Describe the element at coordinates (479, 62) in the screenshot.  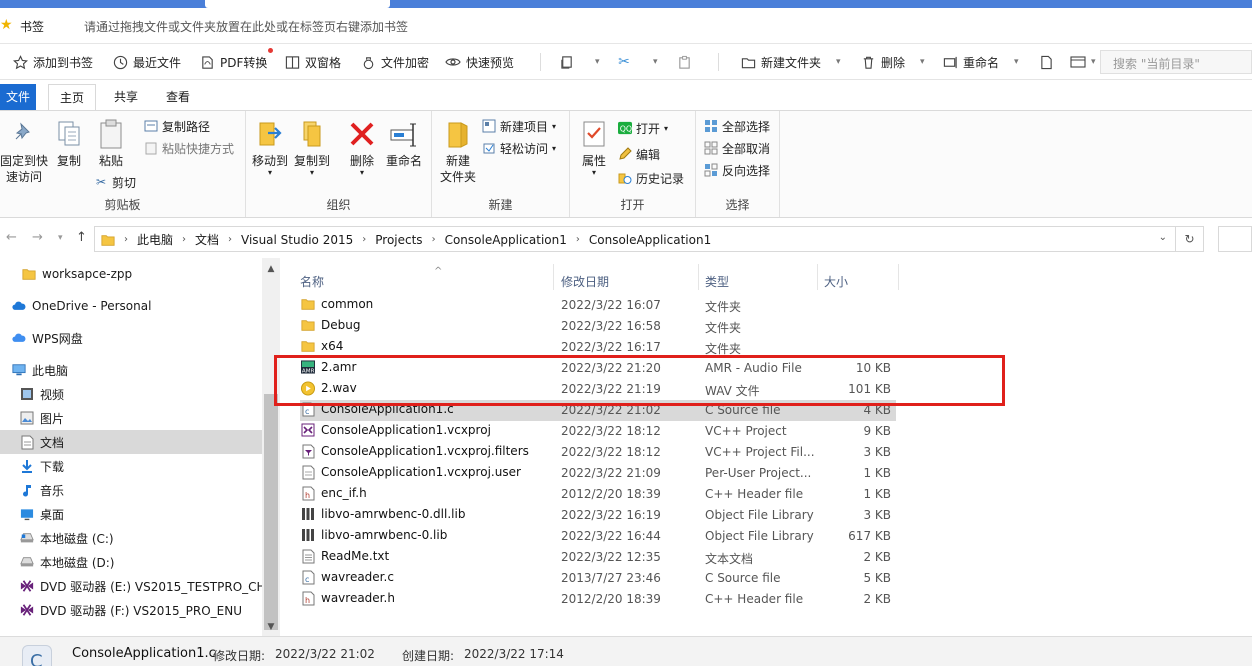
I see `quick-preview-button: 快速预览` at that location.